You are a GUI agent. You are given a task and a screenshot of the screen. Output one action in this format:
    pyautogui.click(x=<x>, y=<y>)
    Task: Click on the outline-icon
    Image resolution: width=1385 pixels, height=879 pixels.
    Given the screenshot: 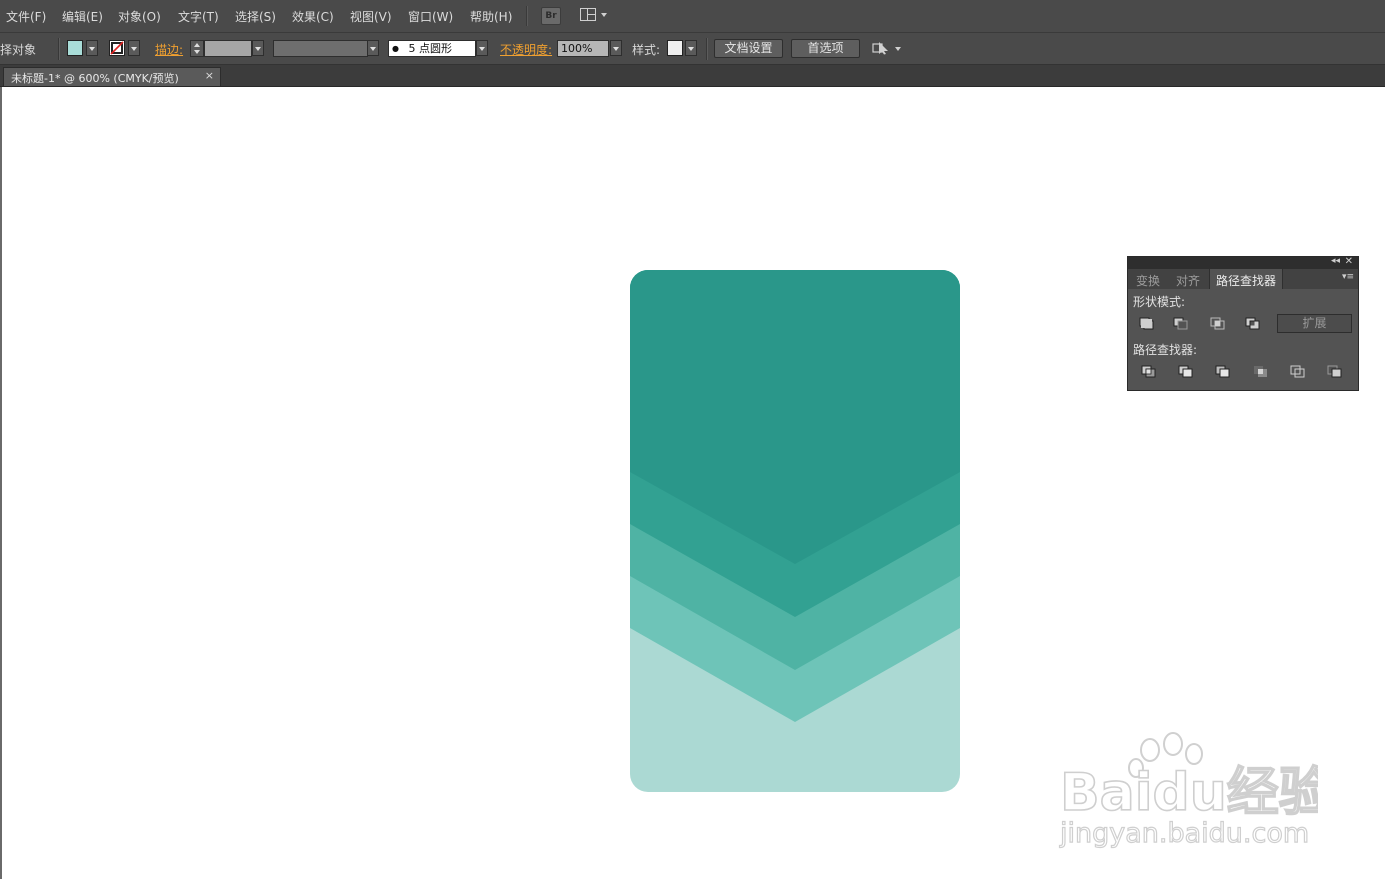 What is the action you would take?
    pyautogui.click(x=1298, y=372)
    